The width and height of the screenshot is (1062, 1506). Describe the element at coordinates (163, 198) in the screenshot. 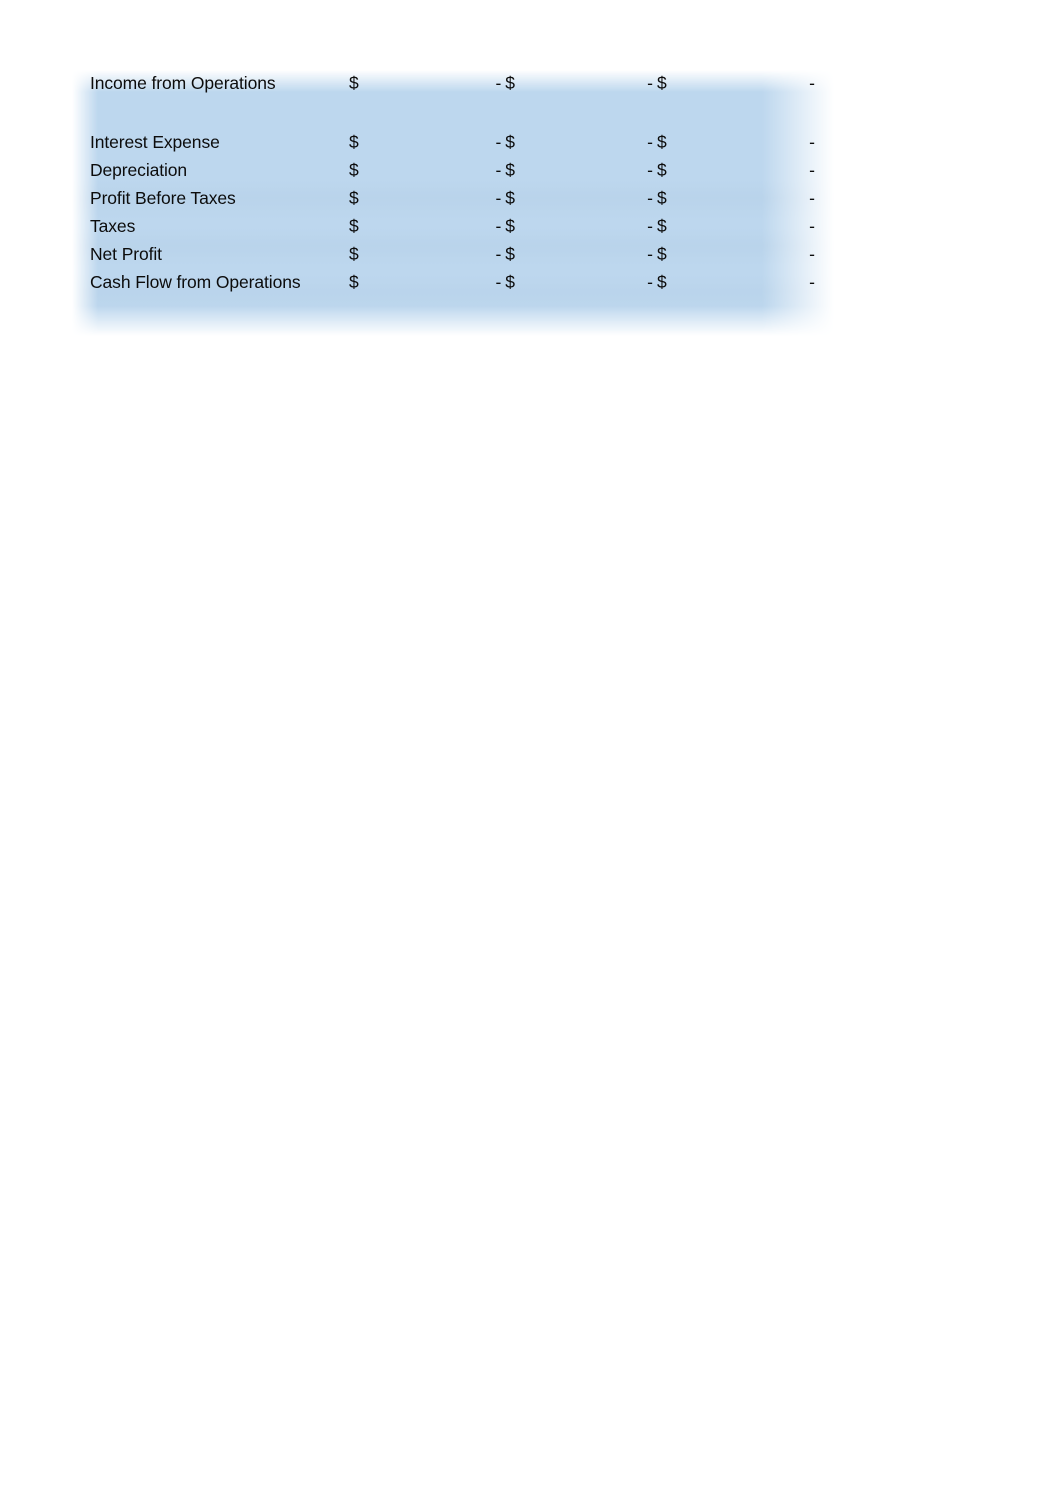

I see `row-label: Profit Before Taxes` at that location.